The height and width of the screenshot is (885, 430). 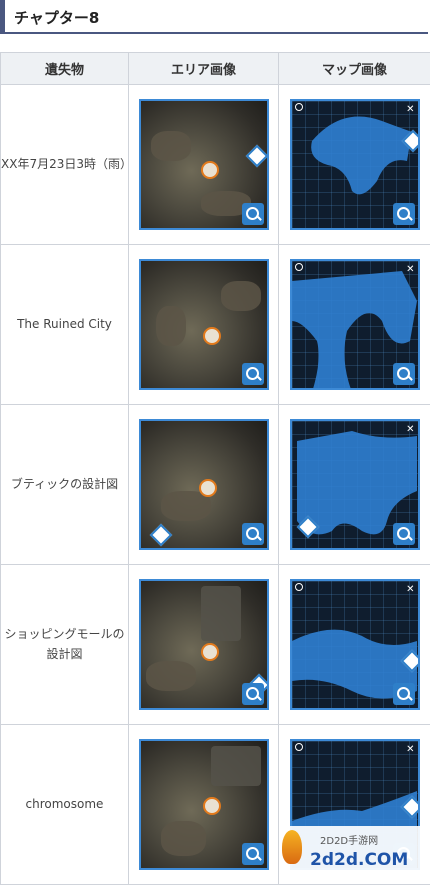 I want to click on watermark-big-text: 2d2d.COM, so click(x=359, y=860).